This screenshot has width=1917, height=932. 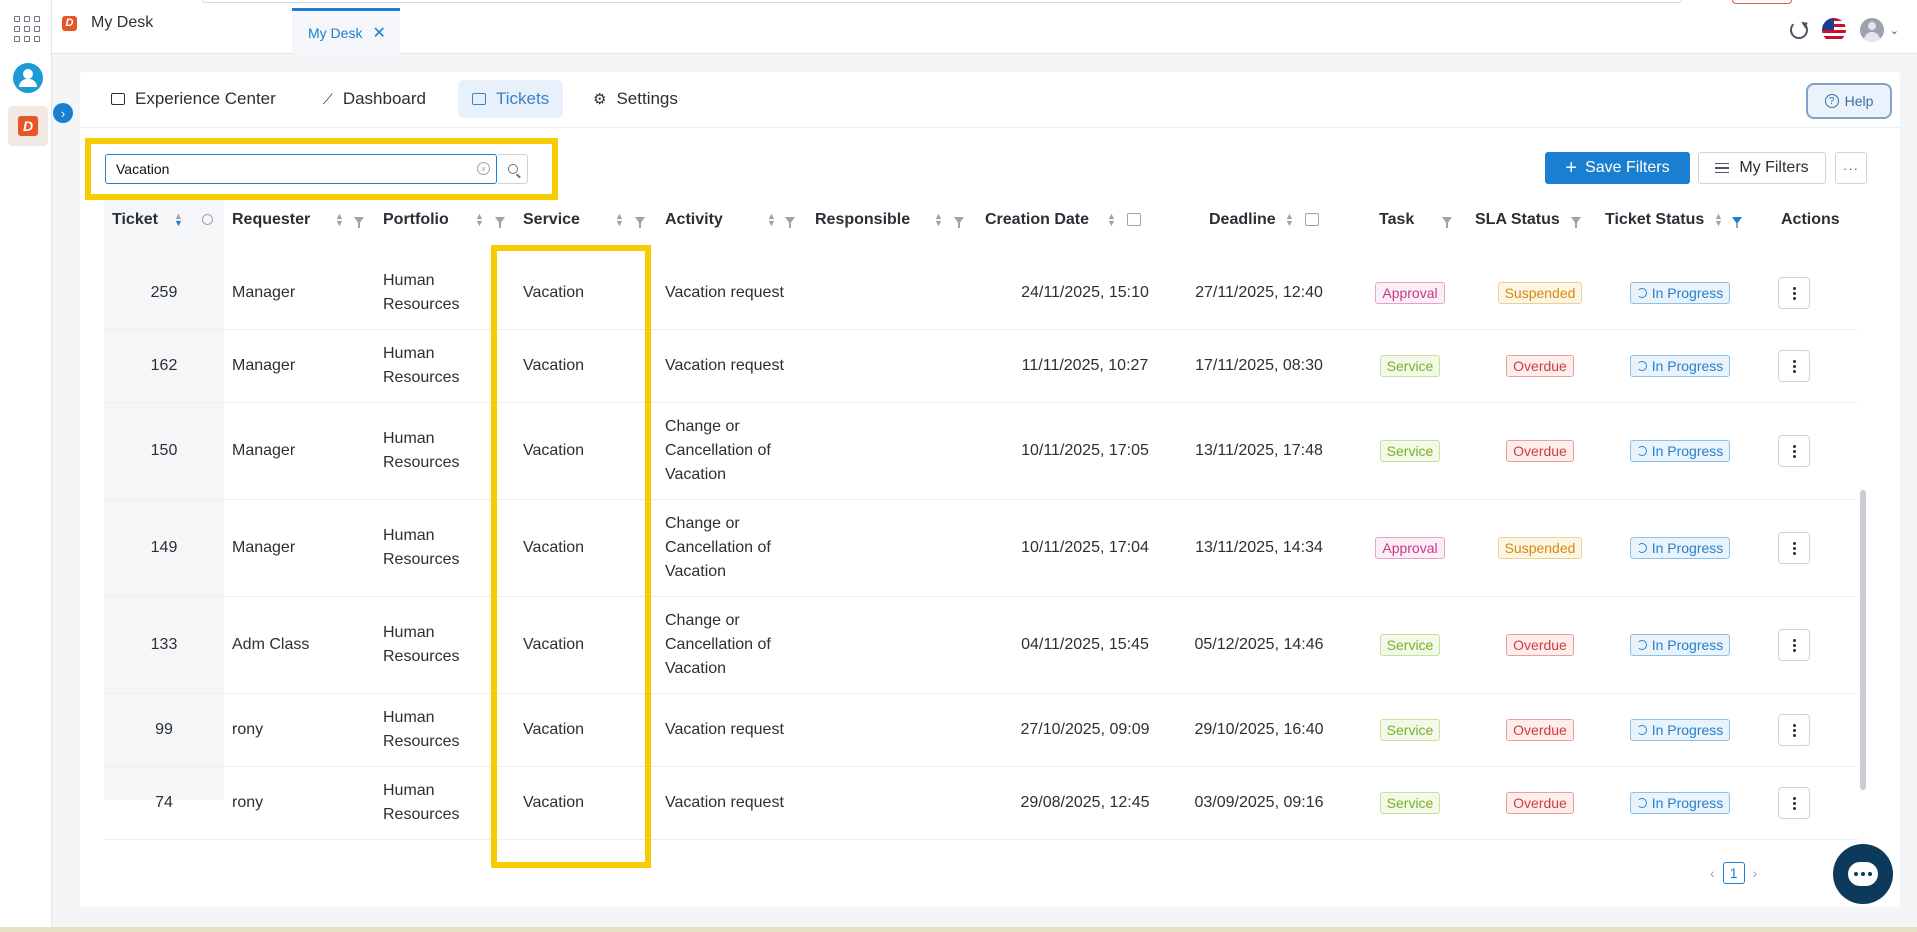 I want to click on col-portfolio: Portfolio ▲ ▼, so click(x=445, y=220).